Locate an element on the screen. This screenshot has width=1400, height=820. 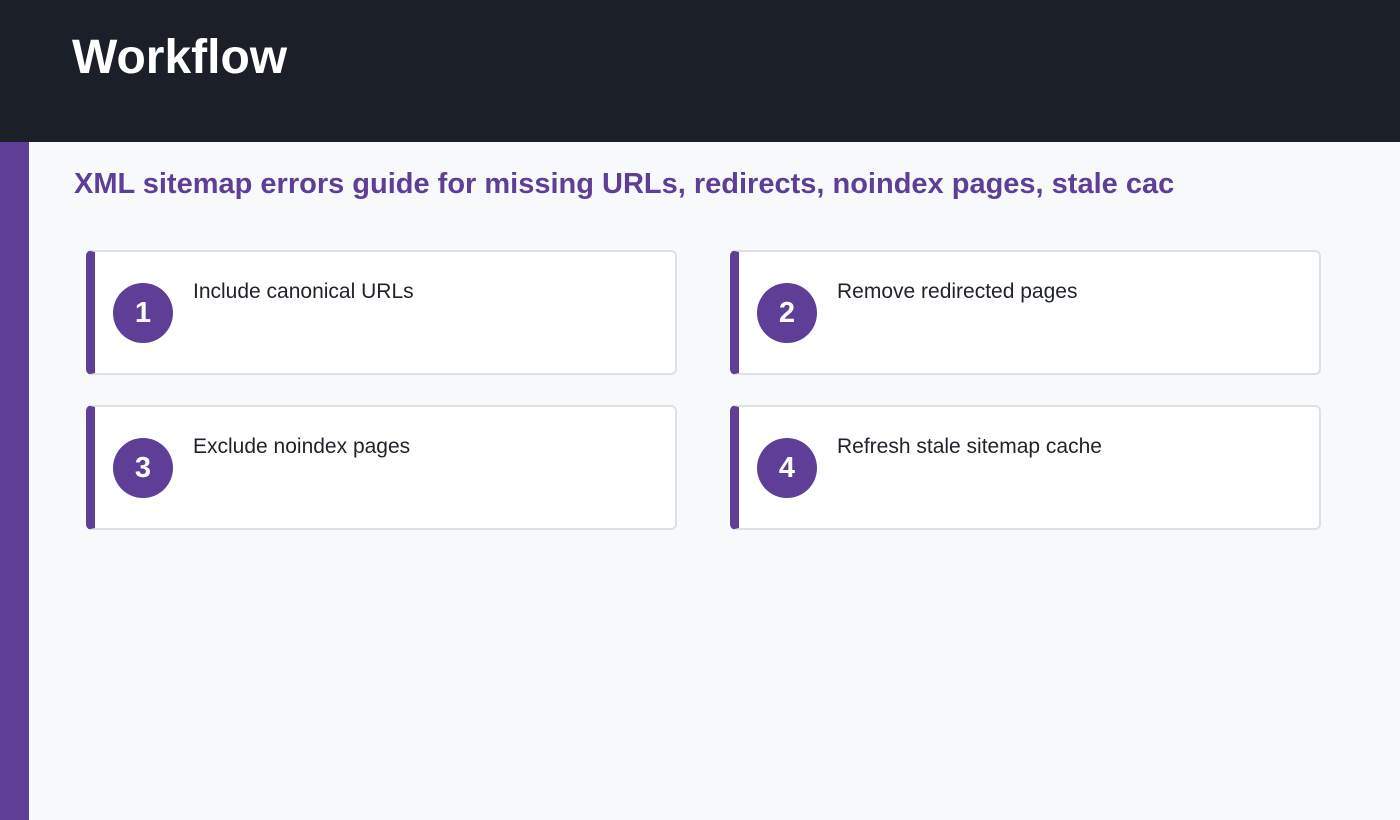
step-label: Refresh stale sitemap cache is located at coordinates (969, 446).